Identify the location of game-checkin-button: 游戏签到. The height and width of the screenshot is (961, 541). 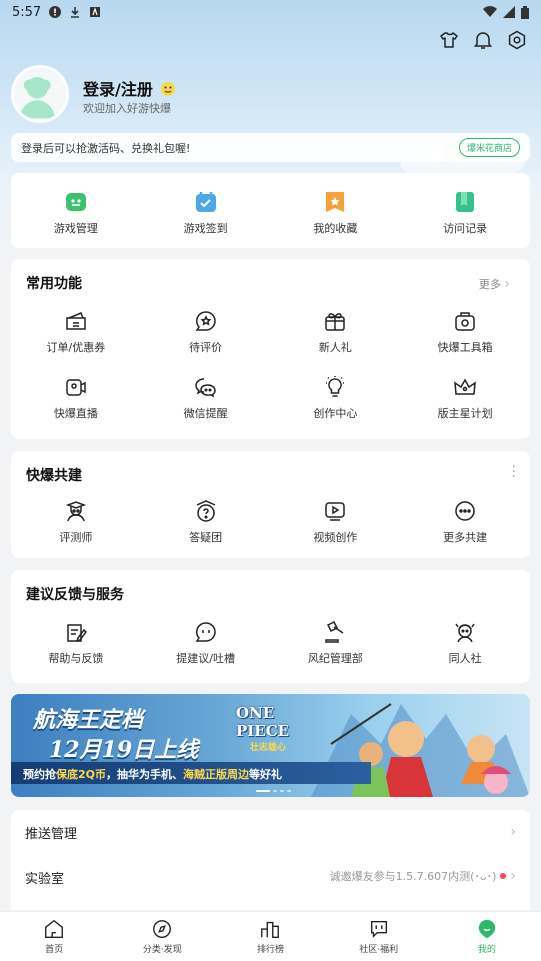
(206, 213).